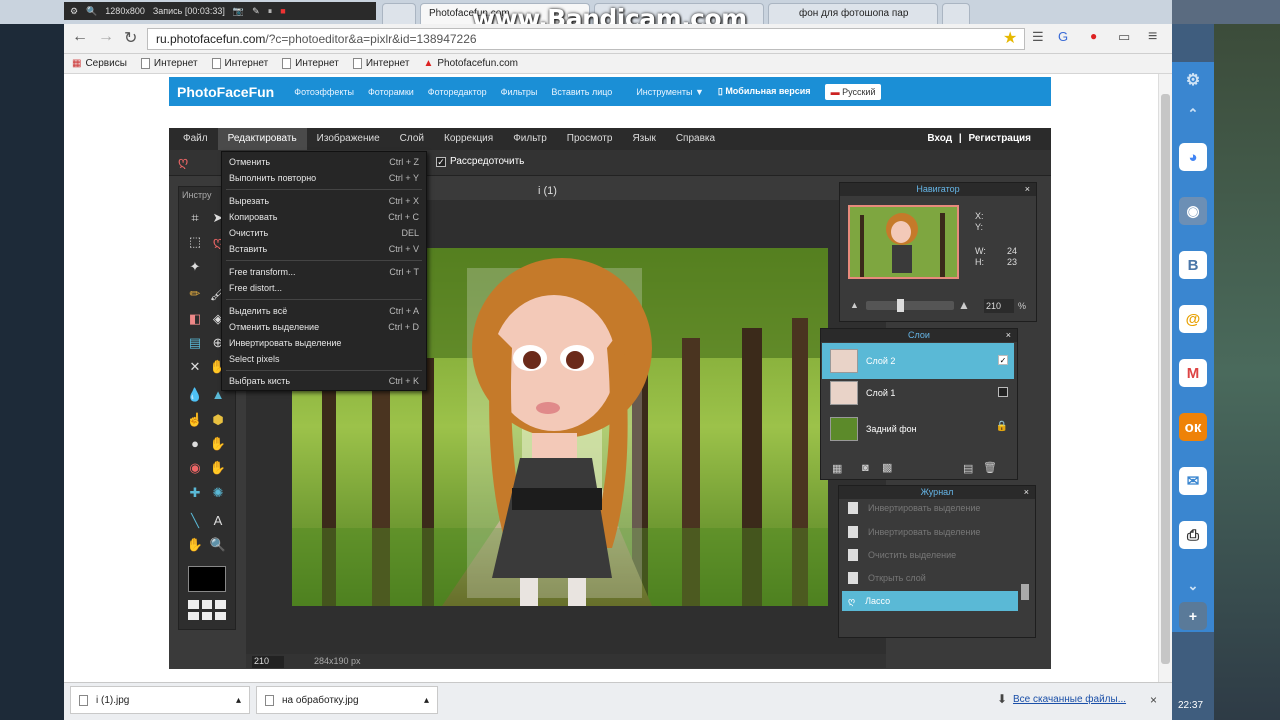 This screenshot has height=720, width=1280. Describe the element at coordinates (441, 161) in the screenshot. I see `feather-checkbox: ✓` at that location.